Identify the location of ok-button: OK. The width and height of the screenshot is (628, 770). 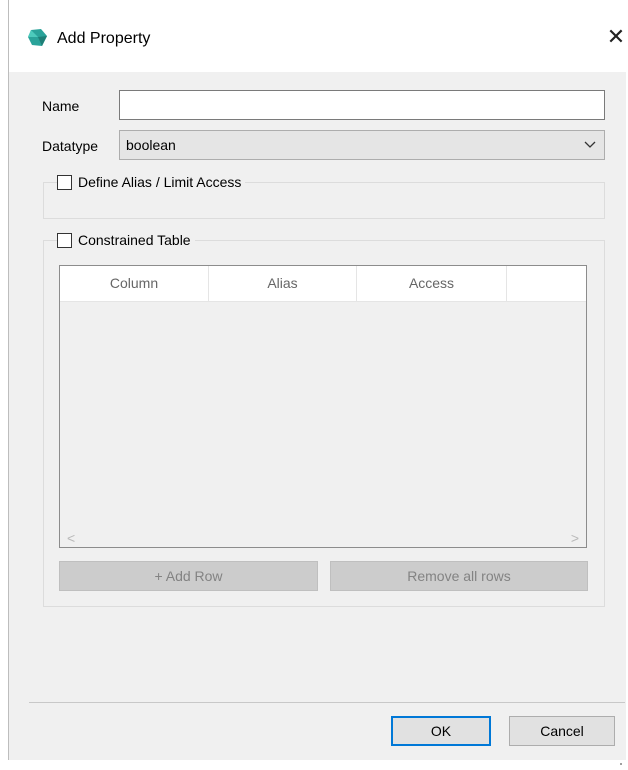
(441, 731).